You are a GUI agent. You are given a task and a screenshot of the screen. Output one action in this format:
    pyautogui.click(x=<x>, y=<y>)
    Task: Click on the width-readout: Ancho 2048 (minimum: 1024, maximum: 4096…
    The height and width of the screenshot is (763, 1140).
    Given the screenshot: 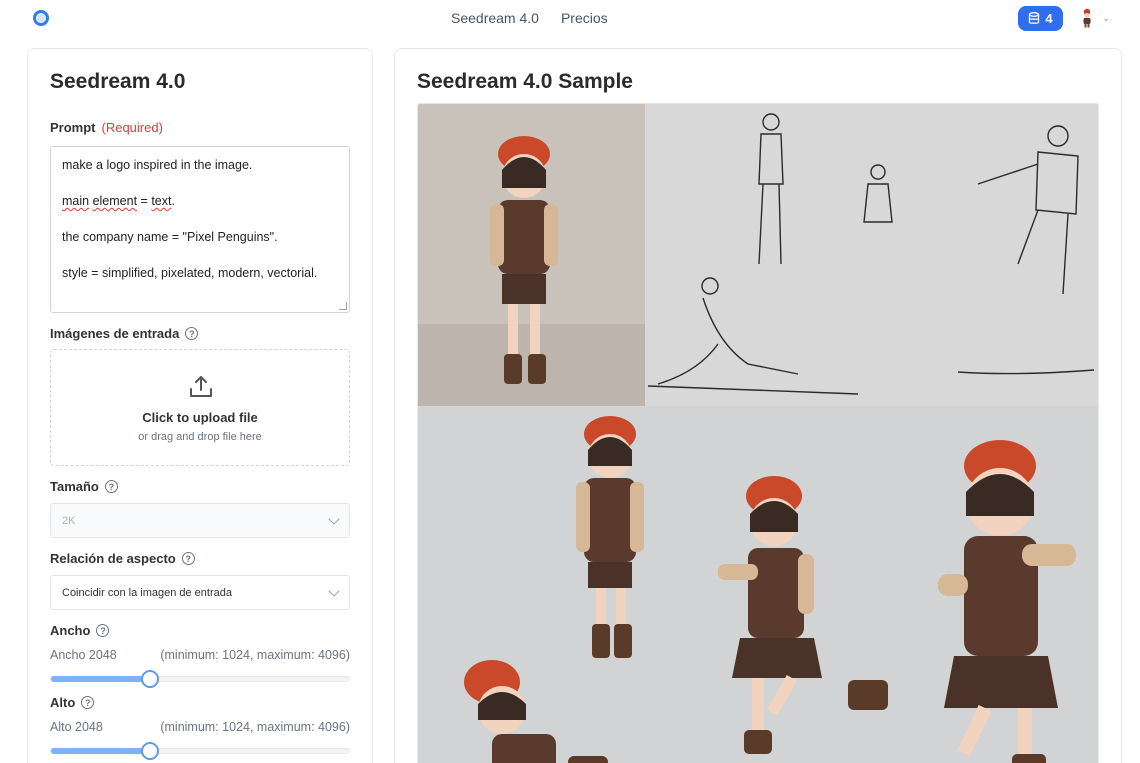 What is the action you would take?
    pyautogui.click(x=200, y=655)
    